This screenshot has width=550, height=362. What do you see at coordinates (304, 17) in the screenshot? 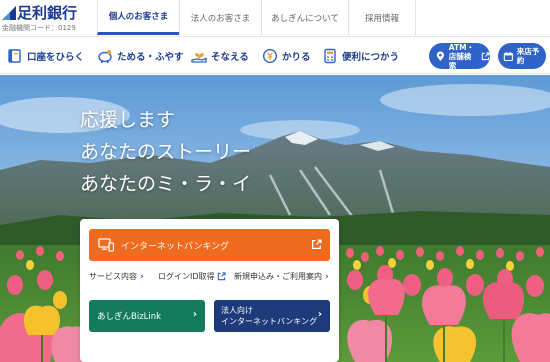
I see `tab-about: あしぎんについて` at bounding box center [304, 17].